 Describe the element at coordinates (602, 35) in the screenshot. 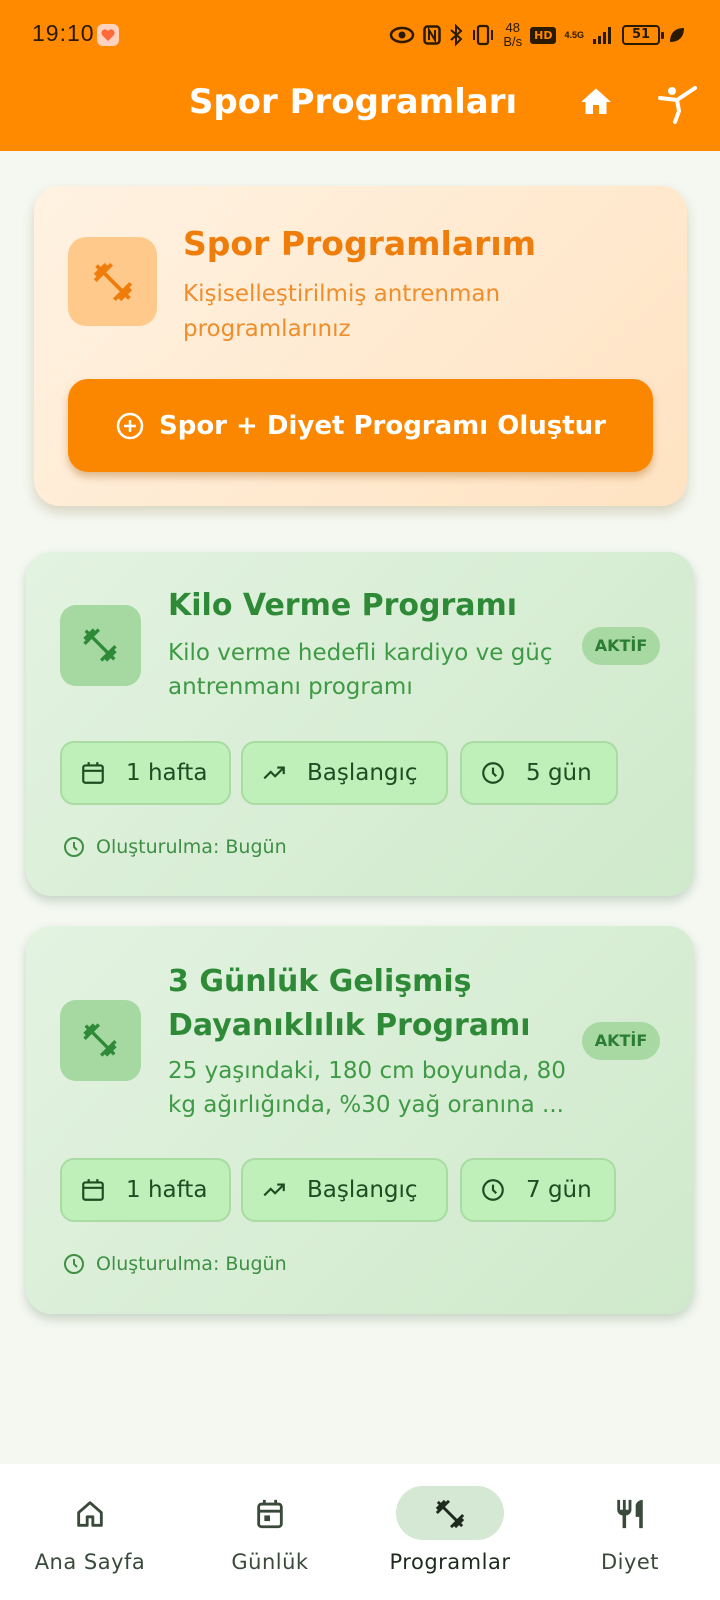

I see `signal-icon` at that location.